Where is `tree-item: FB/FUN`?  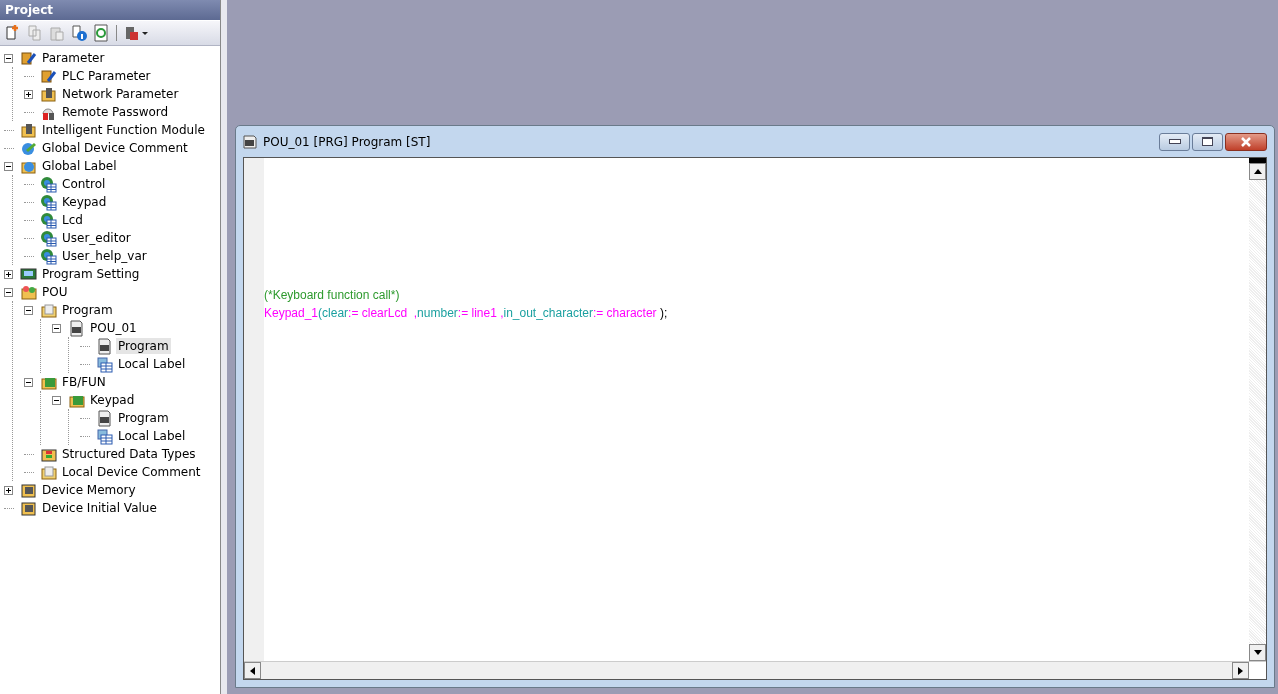 tree-item: FB/FUN is located at coordinates (84, 382).